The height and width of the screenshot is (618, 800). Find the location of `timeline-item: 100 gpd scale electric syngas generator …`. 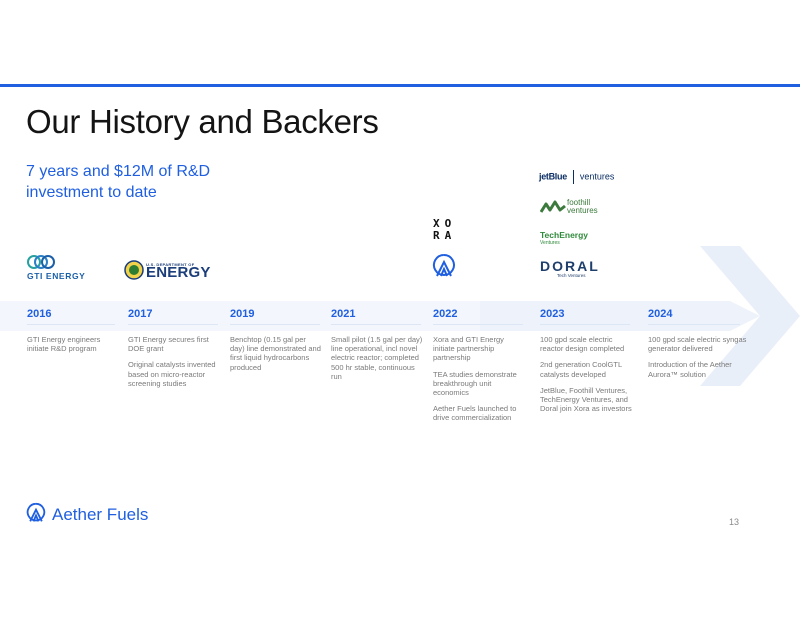

timeline-item: 100 gpd scale electric syngas generator … is located at coordinates (697, 344).